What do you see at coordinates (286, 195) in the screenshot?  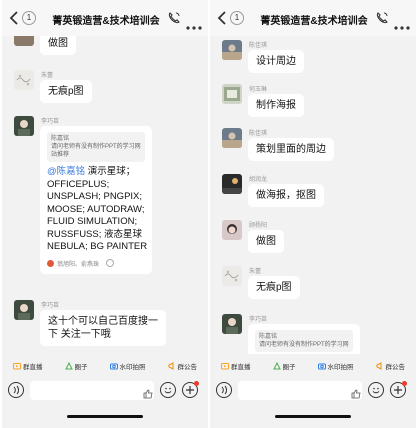 I see `message-bubble: 做海报，抠图` at bounding box center [286, 195].